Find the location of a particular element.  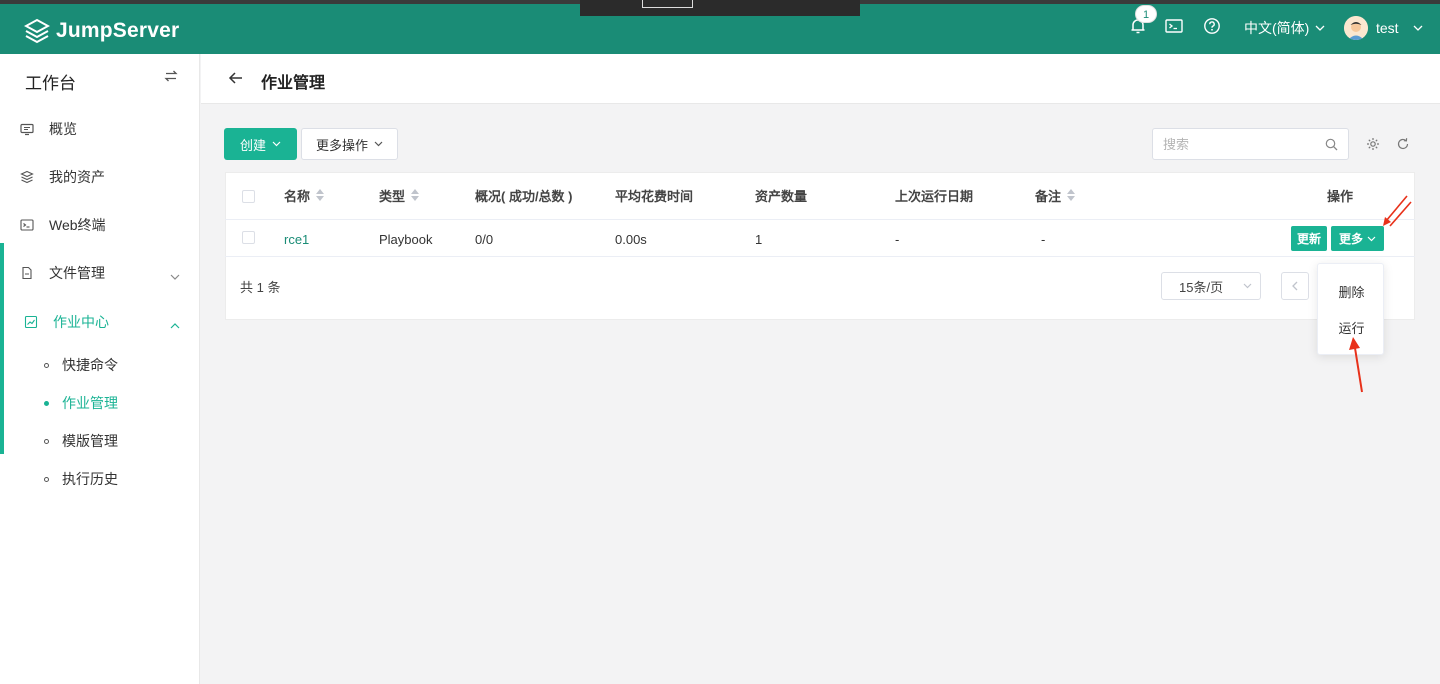

more-actions-button: 更多操作 is located at coordinates (349, 144).